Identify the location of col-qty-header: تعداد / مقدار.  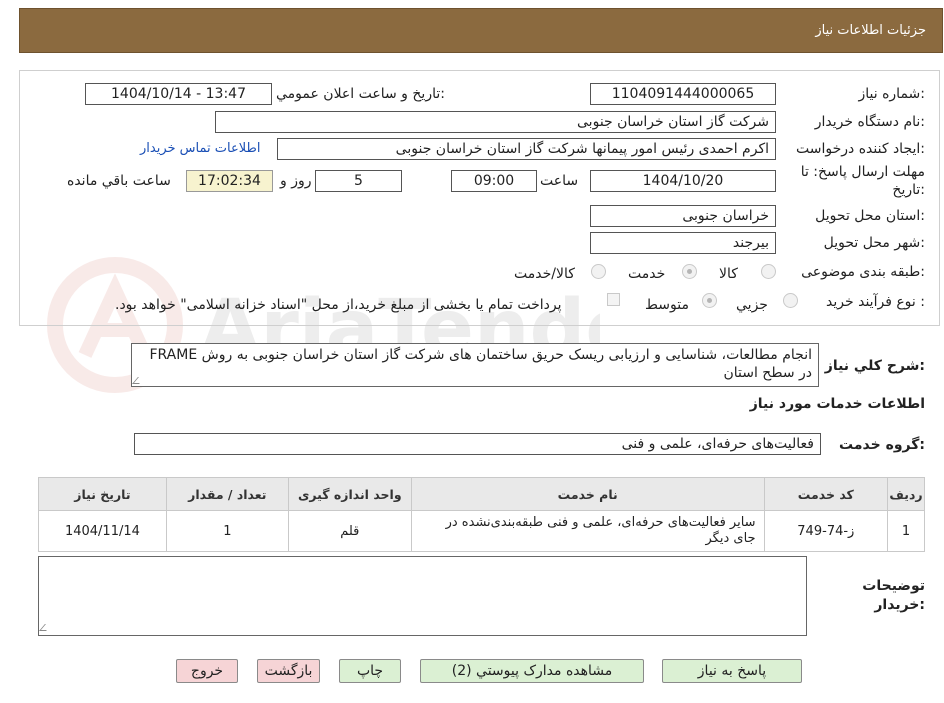
(227, 494).